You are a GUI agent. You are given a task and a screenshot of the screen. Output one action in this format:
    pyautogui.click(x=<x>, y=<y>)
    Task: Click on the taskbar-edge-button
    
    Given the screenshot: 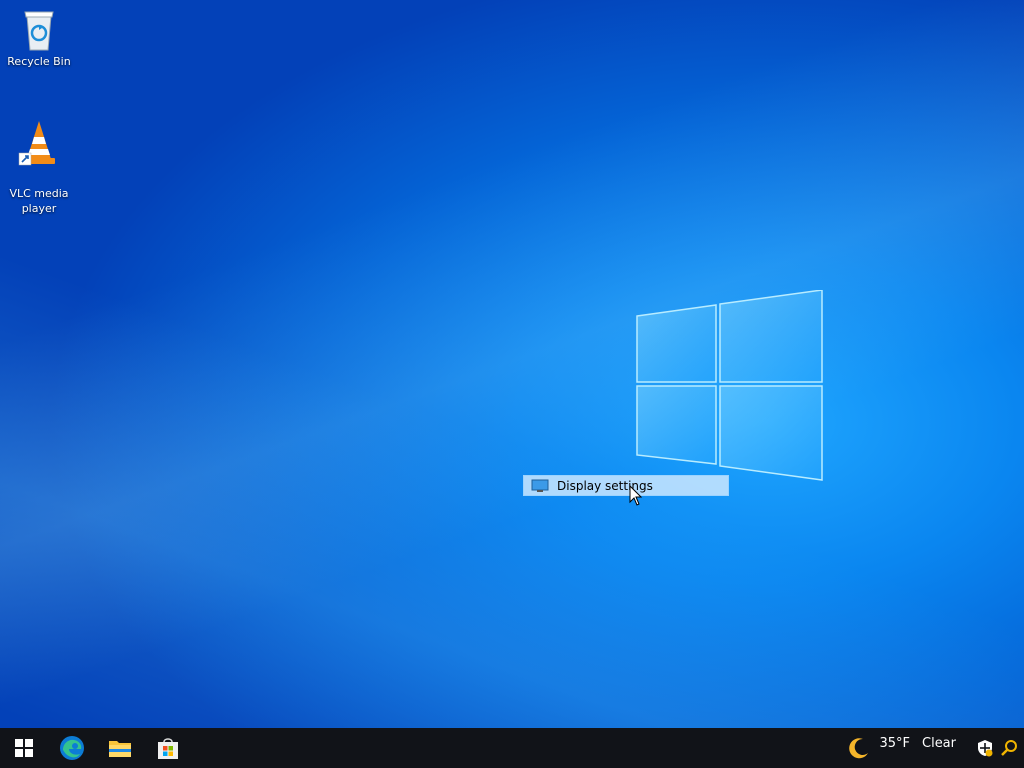 What is the action you would take?
    pyautogui.click(x=72, y=748)
    